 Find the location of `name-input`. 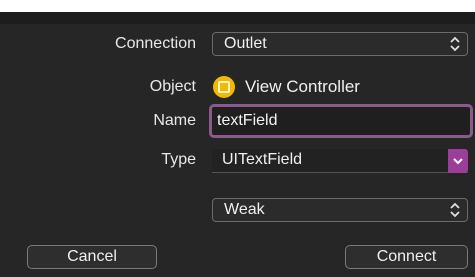

name-input is located at coordinates (339, 121).